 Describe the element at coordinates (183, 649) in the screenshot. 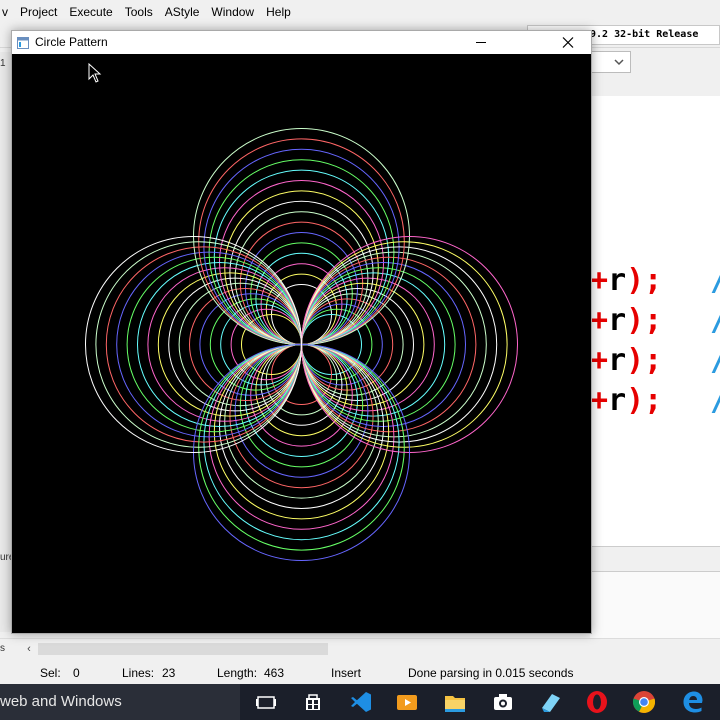

I see `scrollbar-thumb` at that location.